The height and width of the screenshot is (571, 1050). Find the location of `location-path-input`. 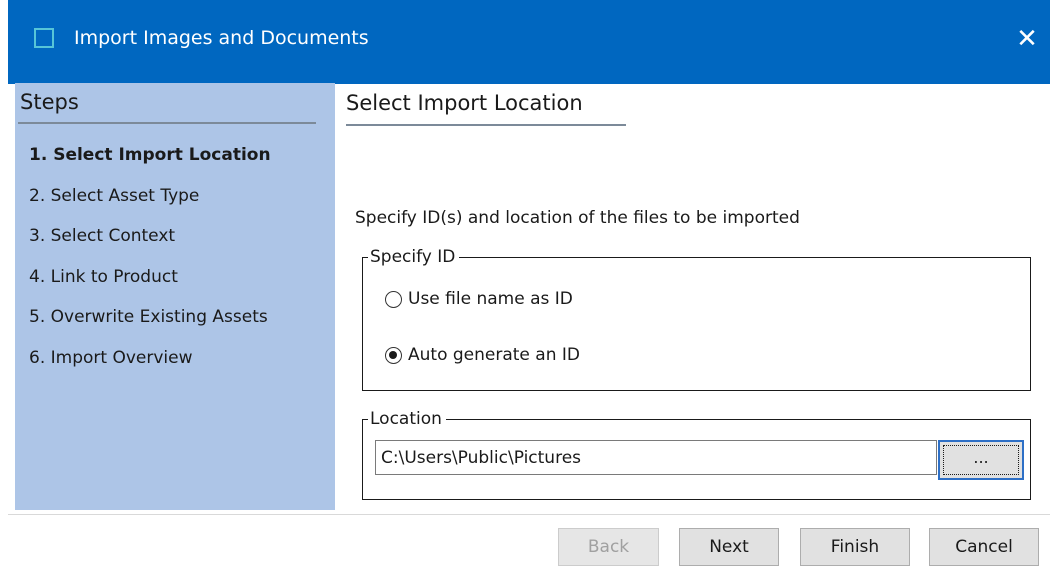

location-path-input is located at coordinates (656, 457).